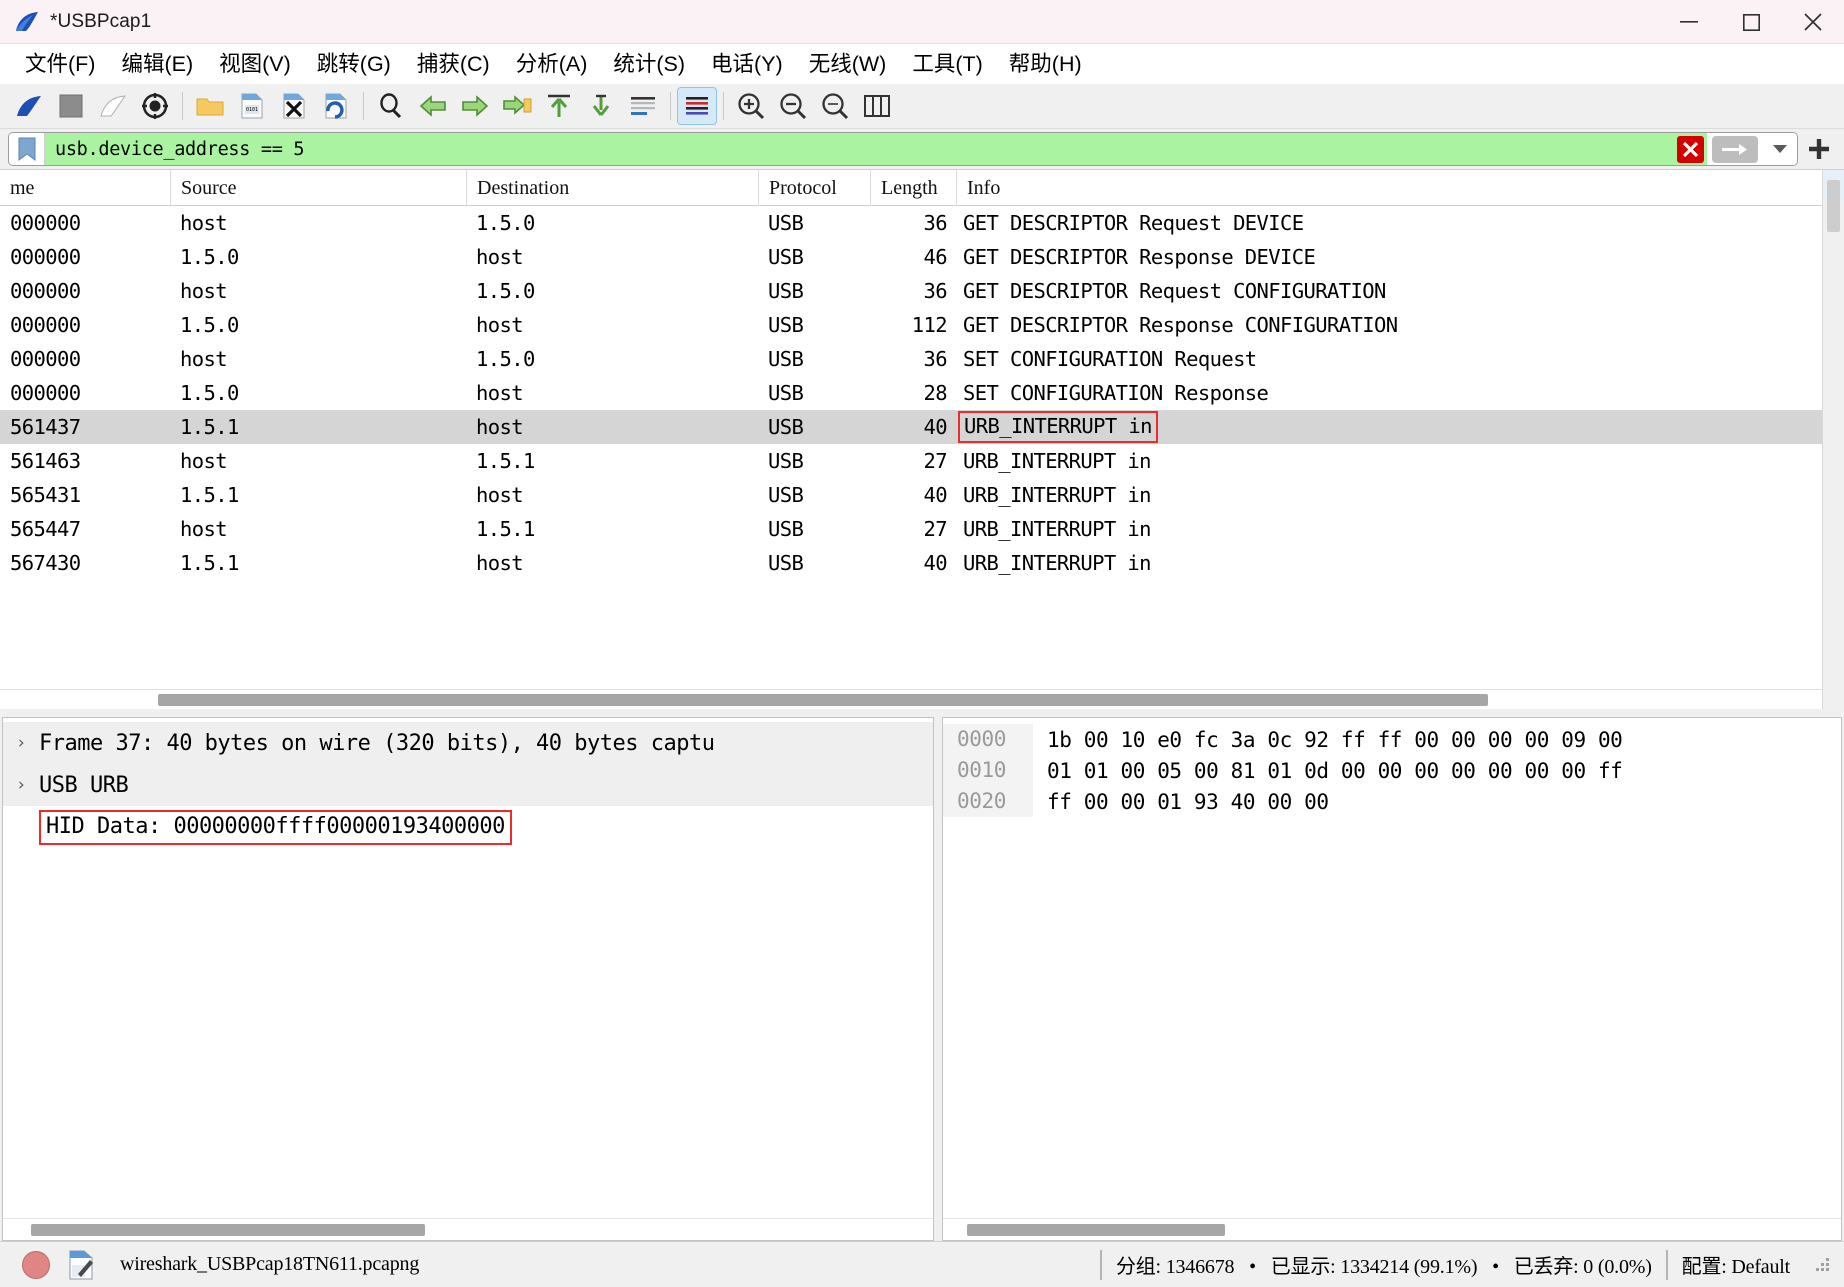 This screenshot has height=1287, width=1844. What do you see at coordinates (922, 713) in the screenshot?
I see `pane-splitter` at bounding box center [922, 713].